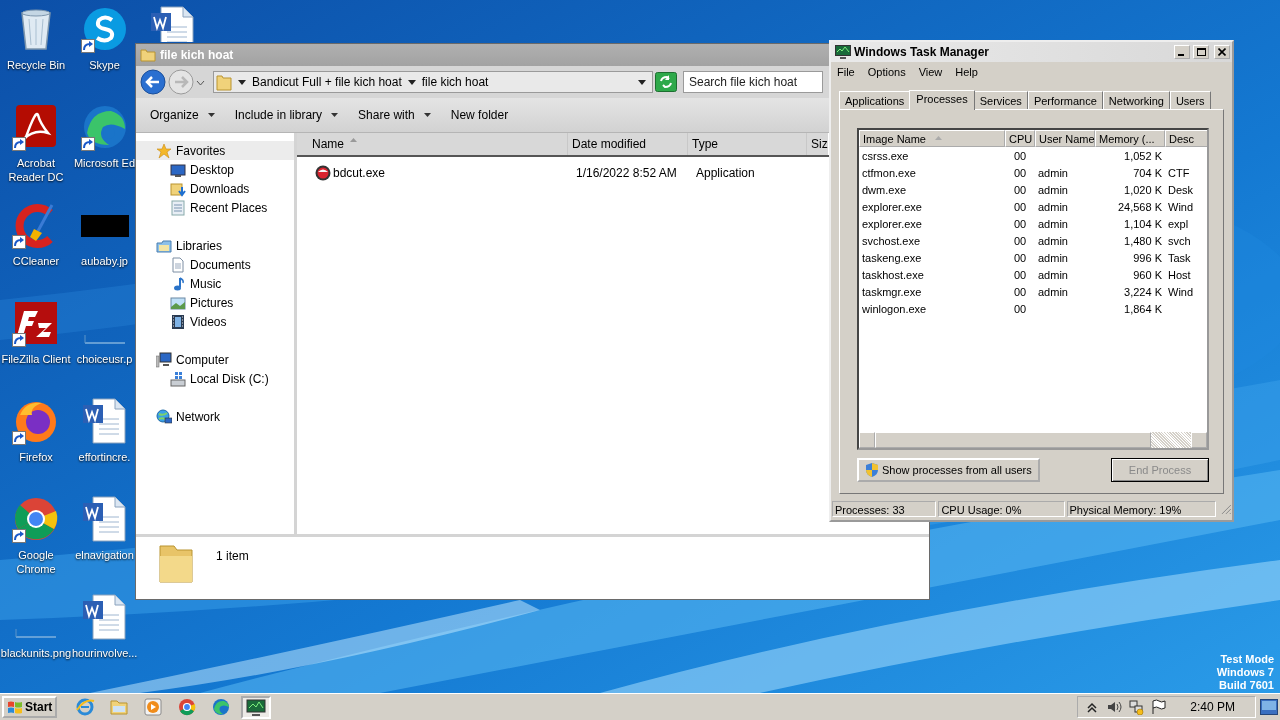 This screenshot has width=1280, height=720. I want to click on column-header: Type, so click(747, 144).